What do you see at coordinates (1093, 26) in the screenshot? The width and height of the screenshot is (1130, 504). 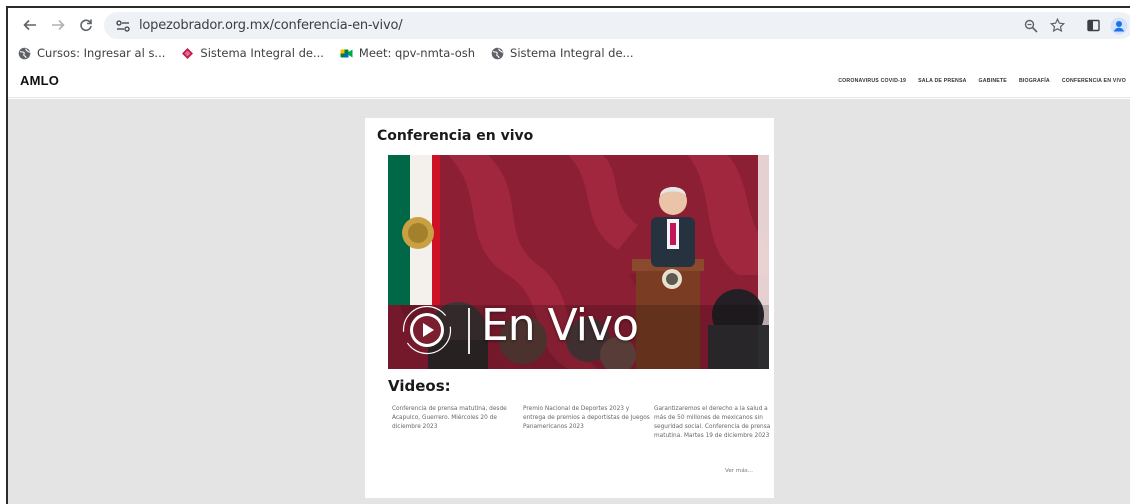 I see `side-panel-icon` at bounding box center [1093, 26].